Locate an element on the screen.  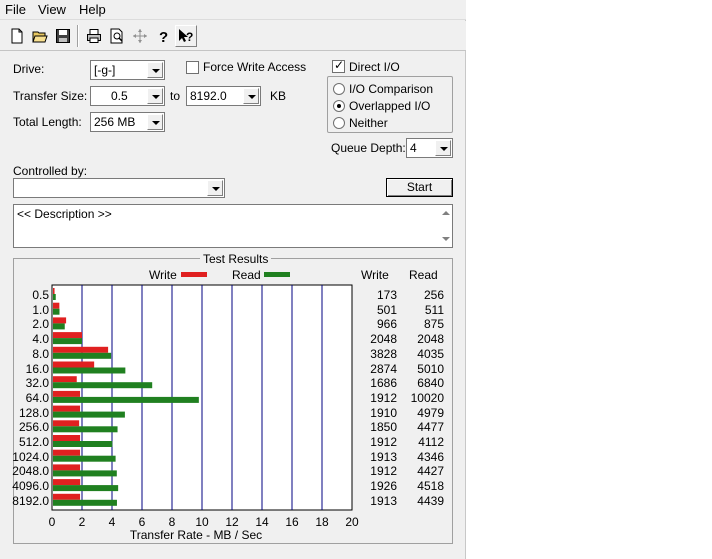
open-button is located at coordinates (40, 36).